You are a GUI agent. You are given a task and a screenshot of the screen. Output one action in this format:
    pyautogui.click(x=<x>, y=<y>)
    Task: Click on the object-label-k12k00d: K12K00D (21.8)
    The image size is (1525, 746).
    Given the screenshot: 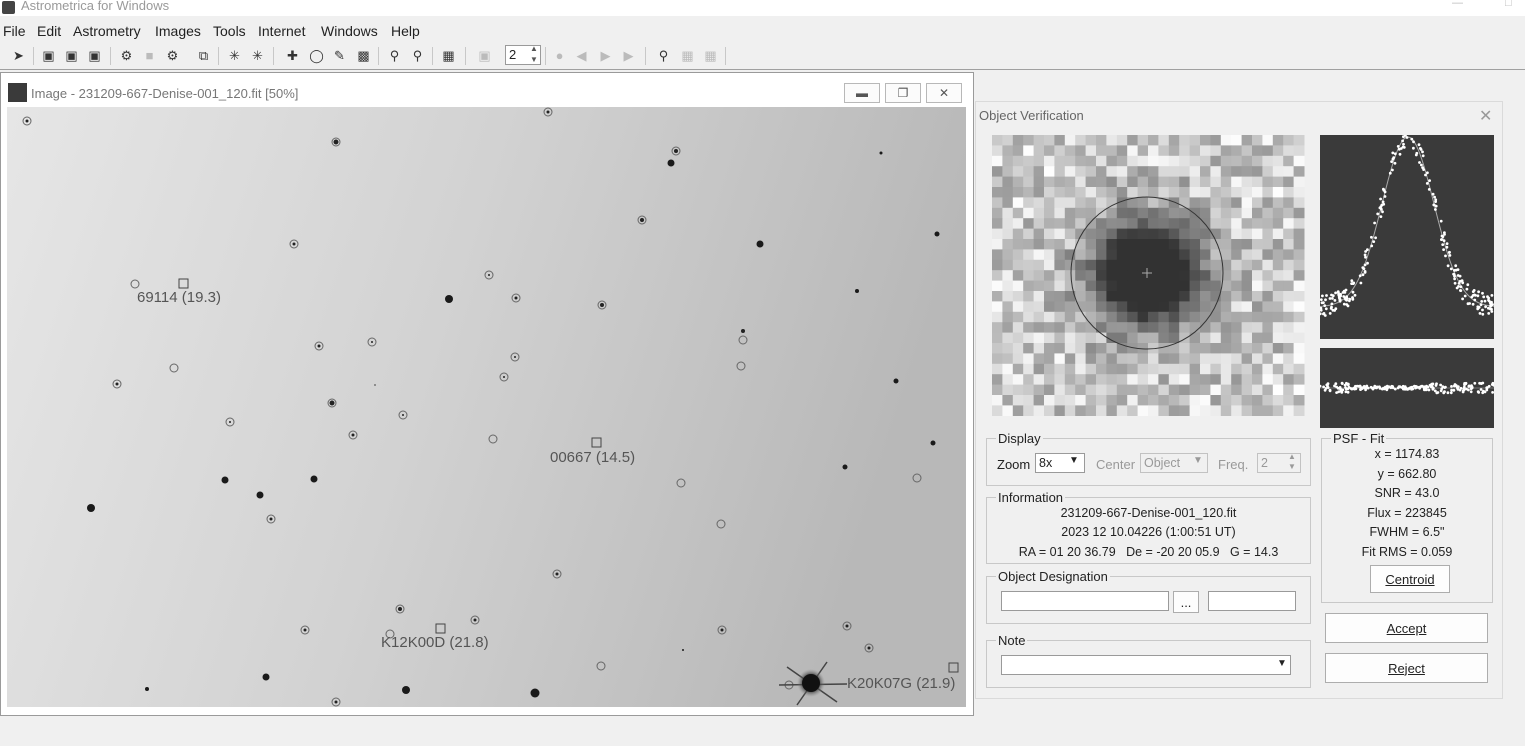 What is the action you would take?
    pyautogui.click(x=435, y=642)
    